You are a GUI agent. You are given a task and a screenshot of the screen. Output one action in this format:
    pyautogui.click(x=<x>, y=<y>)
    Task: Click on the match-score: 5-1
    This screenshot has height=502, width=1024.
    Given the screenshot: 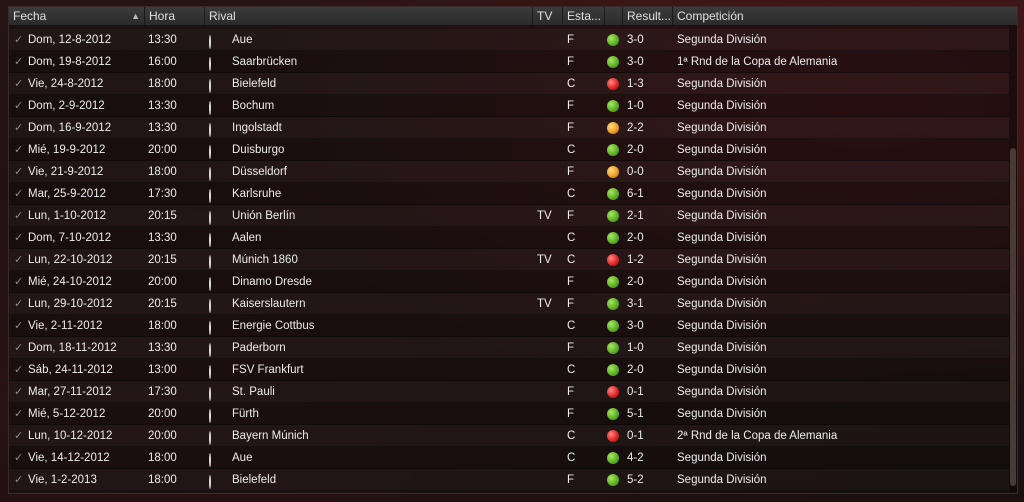 What is the action you would take?
    pyautogui.click(x=635, y=414)
    